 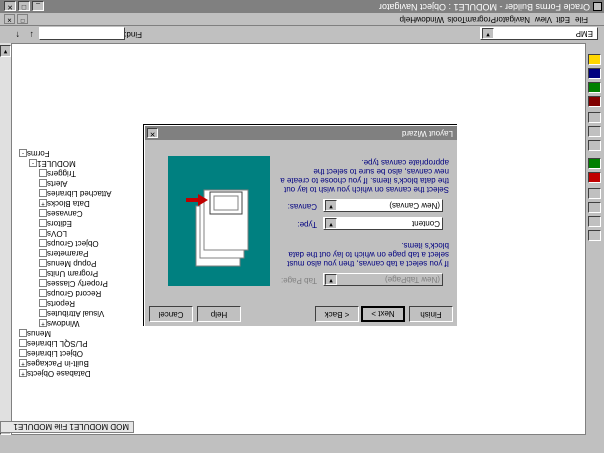 I want to click on find-input, so click(x=82, y=33).